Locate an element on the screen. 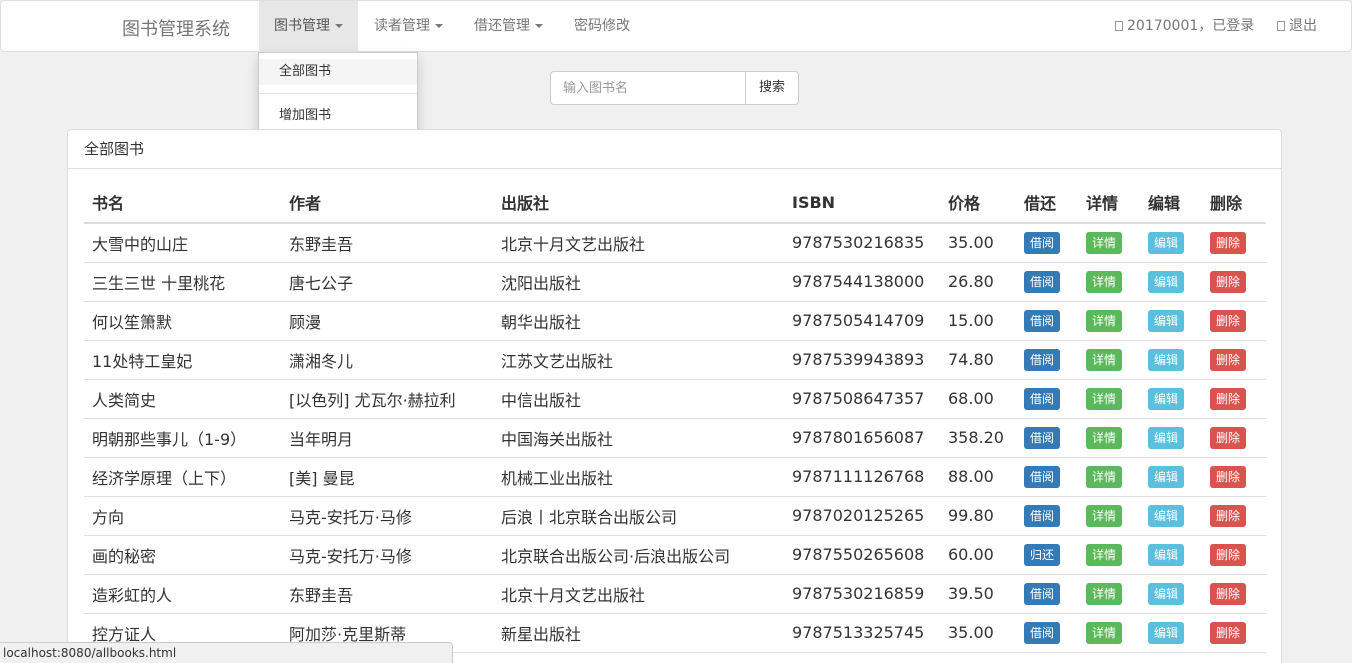 The width and height of the screenshot is (1352, 663). cell-title: 大雪中的山庄 is located at coordinates (182, 243).